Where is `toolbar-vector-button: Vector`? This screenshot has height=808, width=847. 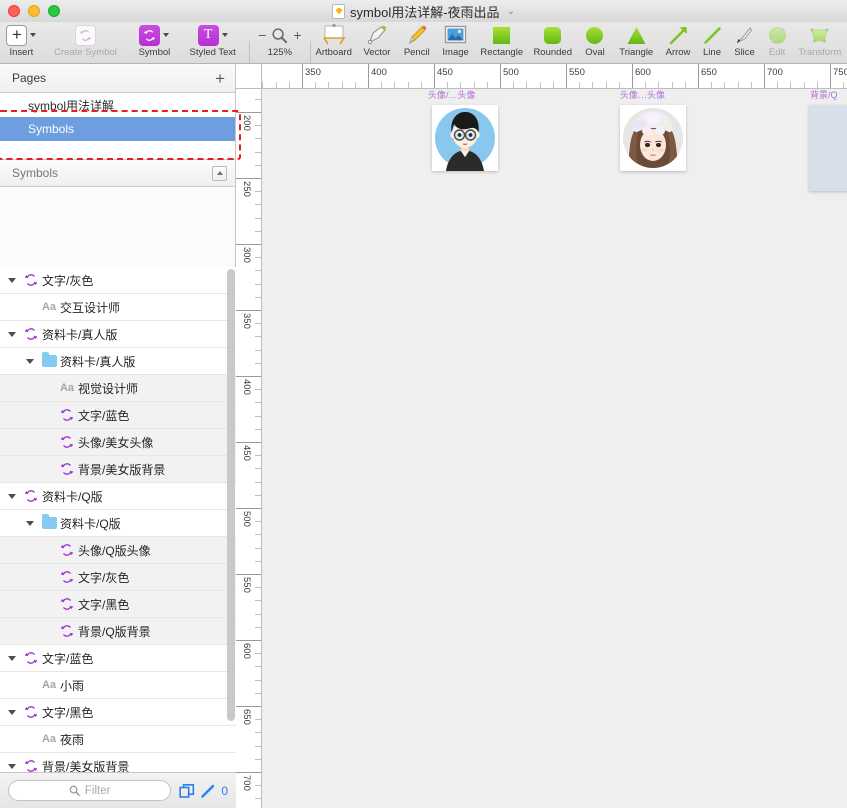 toolbar-vector-button: Vector is located at coordinates (377, 43).